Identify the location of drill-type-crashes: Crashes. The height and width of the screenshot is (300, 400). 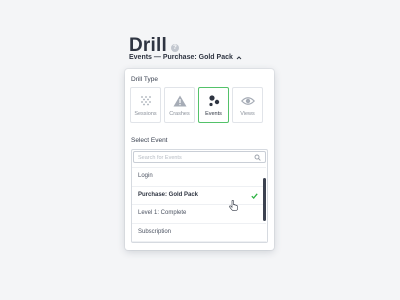
(179, 105).